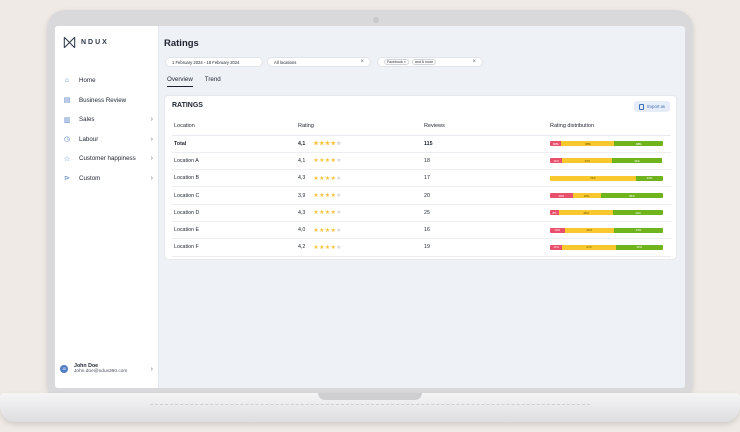 This screenshot has width=740, height=432. What do you see at coordinates (487, 247) in the screenshot?
I see `reviews-cell: 19` at bounding box center [487, 247].